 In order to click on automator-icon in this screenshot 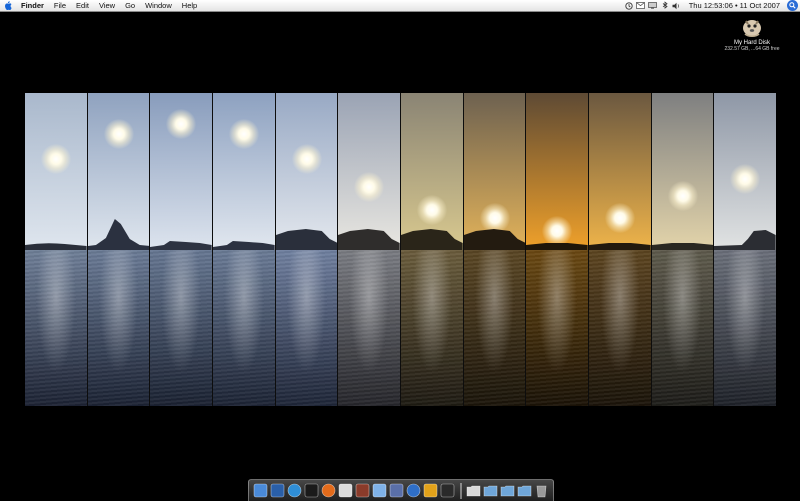, I will do `click(397, 491)`.